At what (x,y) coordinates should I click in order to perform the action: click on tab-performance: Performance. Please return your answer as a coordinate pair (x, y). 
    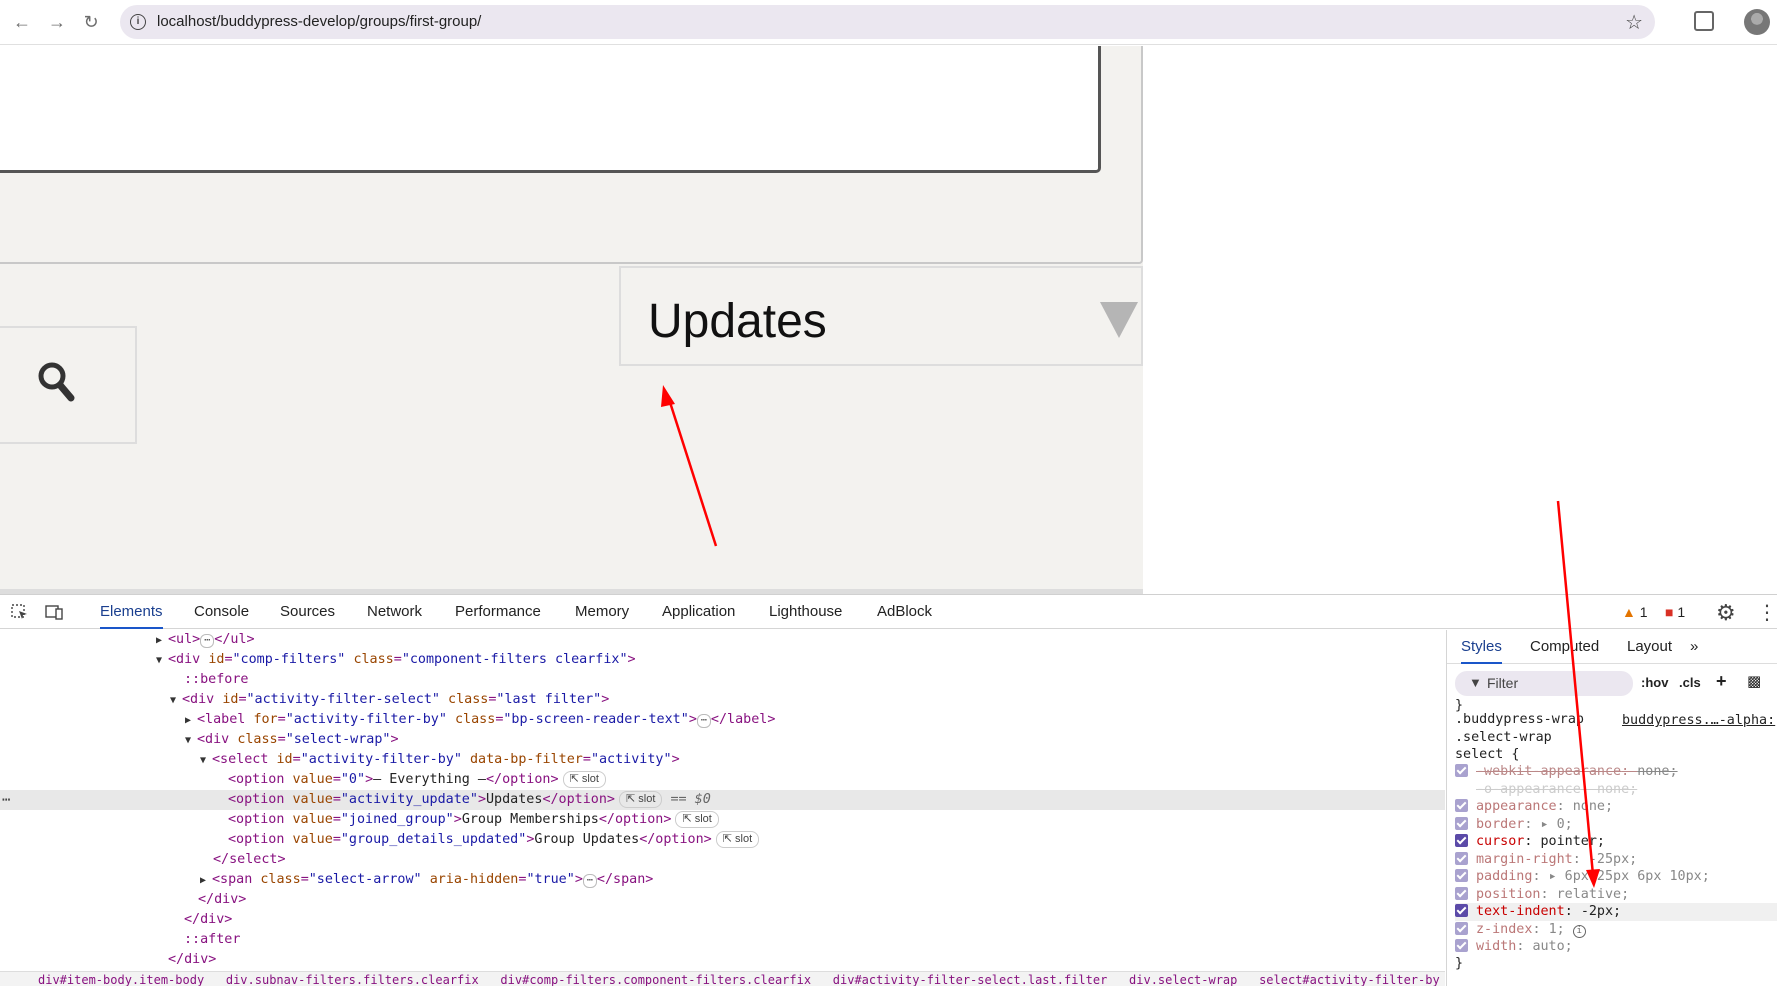
    Looking at the image, I should click on (498, 612).